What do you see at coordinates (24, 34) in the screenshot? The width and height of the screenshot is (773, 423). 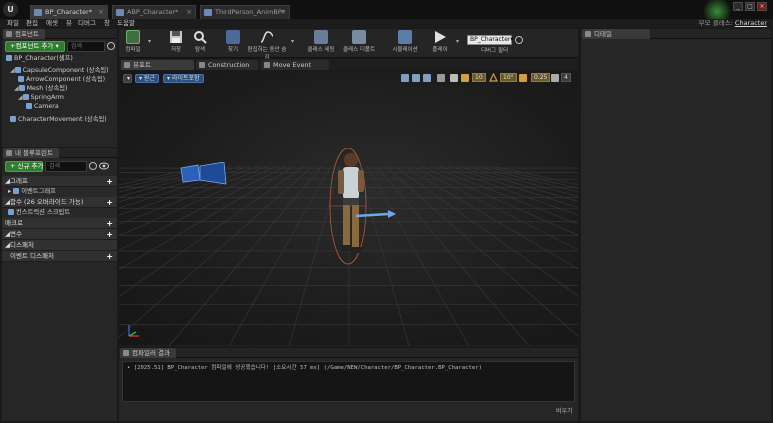 I see `tab-components: 컴포넌트` at bounding box center [24, 34].